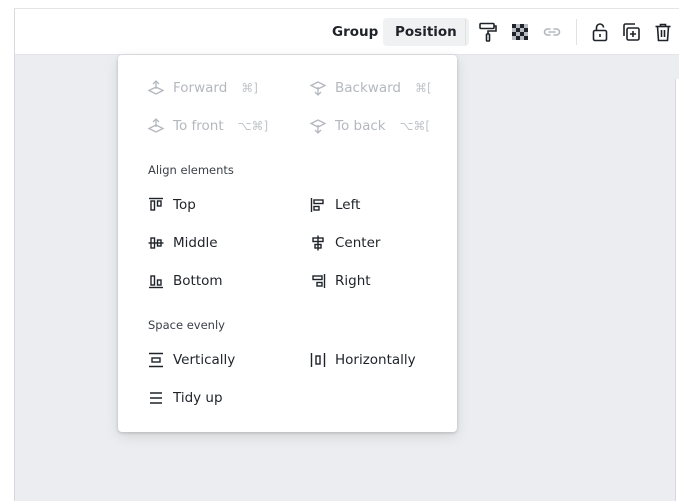 The width and height of the screenshot is (679, 501). Describe the element at coordinates (348, 205) in the screenshot. I see `align-left-label: Left` at that location.